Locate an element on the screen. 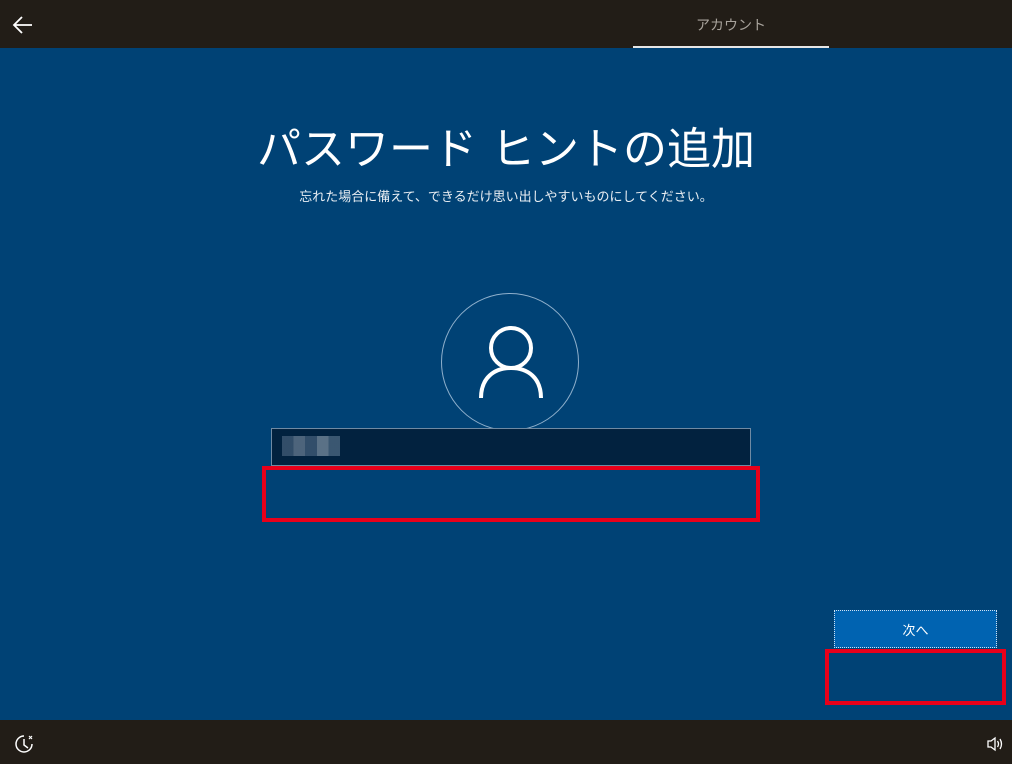 This screenshot has height=764, width=1012. page-title: パスワード ヒントの追加 is located at coordinates (506, 149).